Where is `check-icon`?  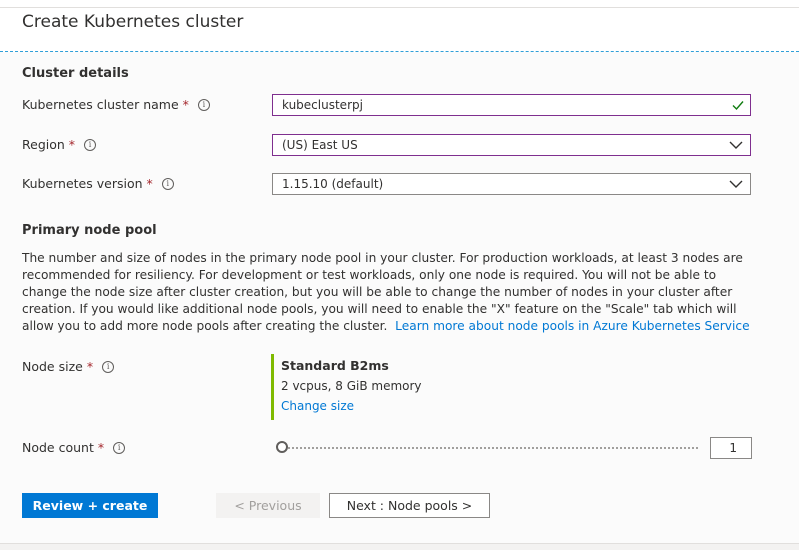 check-icon is located at coordinates (738, 106).